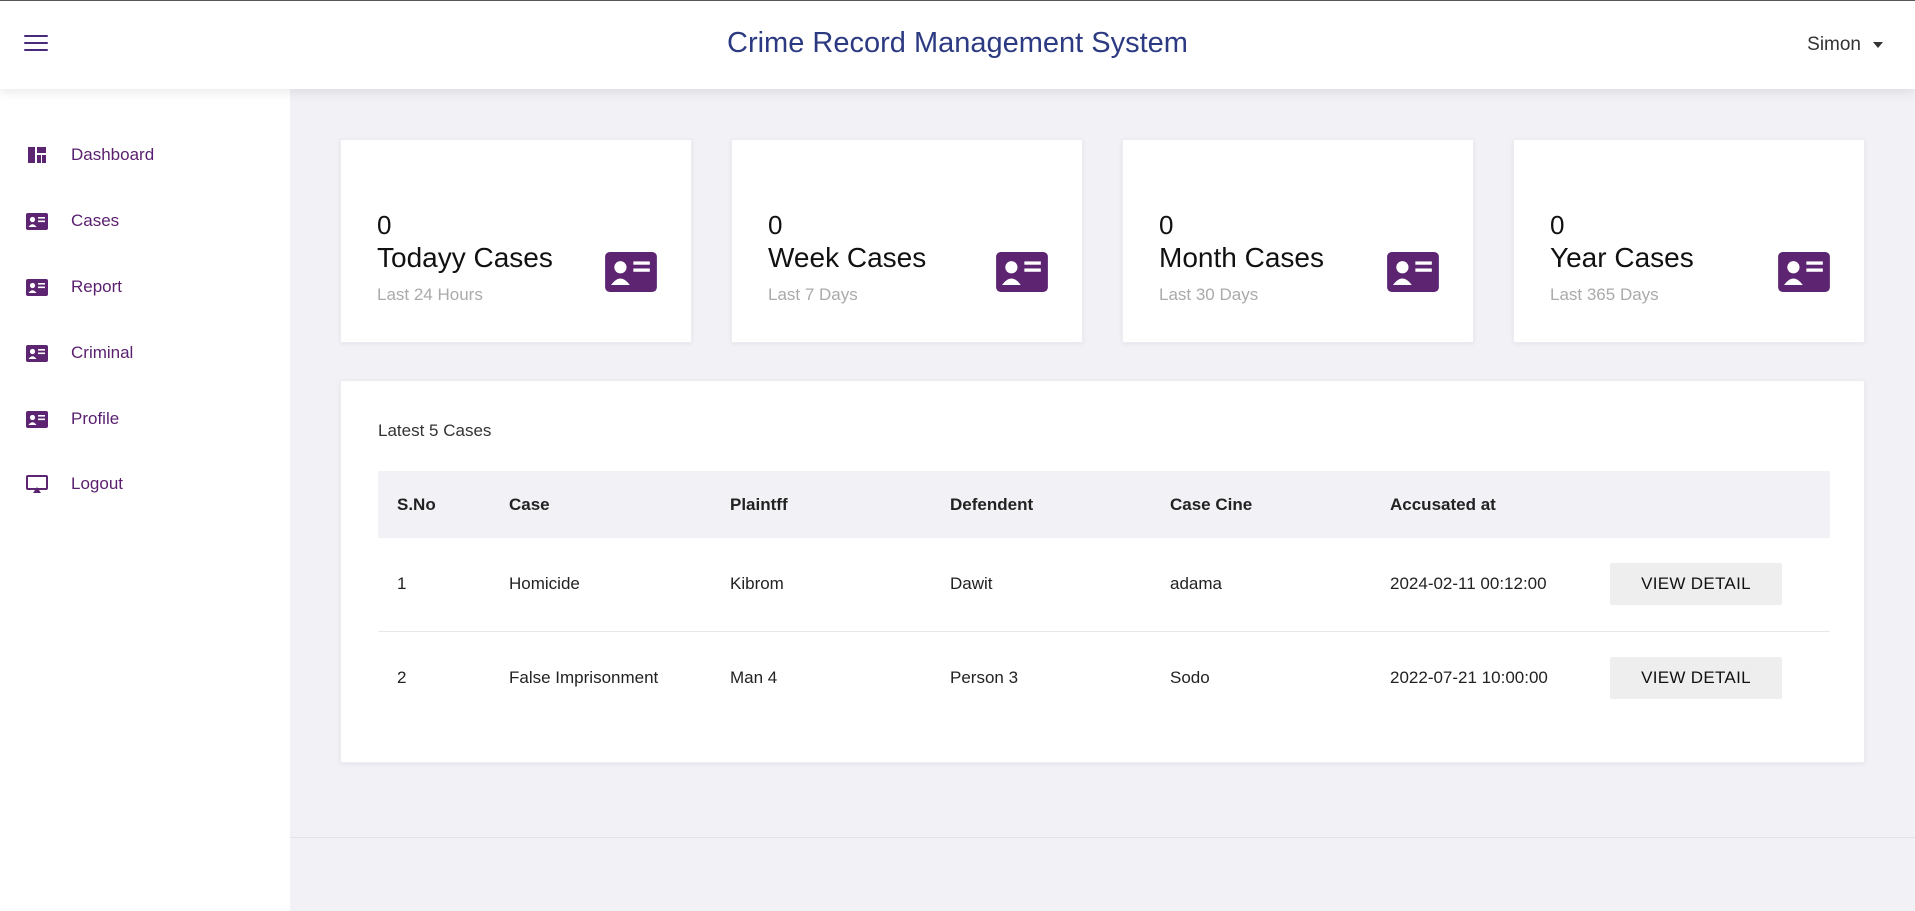  What do you see at coordinates (516, 241) in the screenshot?
I see `stat-card-today: 0 Todayy Cases Last 24 Hours` at bounding box center [516, 241].